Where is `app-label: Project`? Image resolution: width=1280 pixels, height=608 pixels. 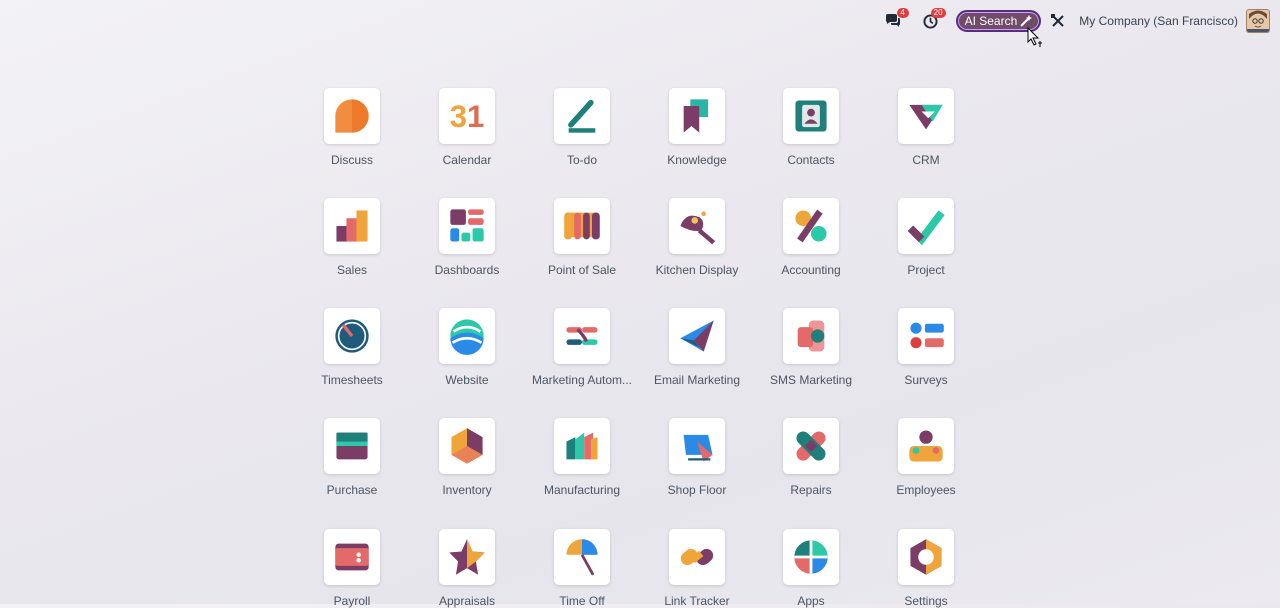
app-label: Project is located at coordinates (926, 270).